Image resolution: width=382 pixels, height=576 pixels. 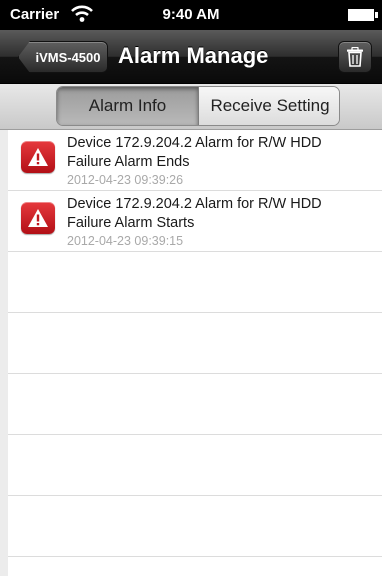 I want to click on status-time: 9:40 AM, so click(x=191, y=14).